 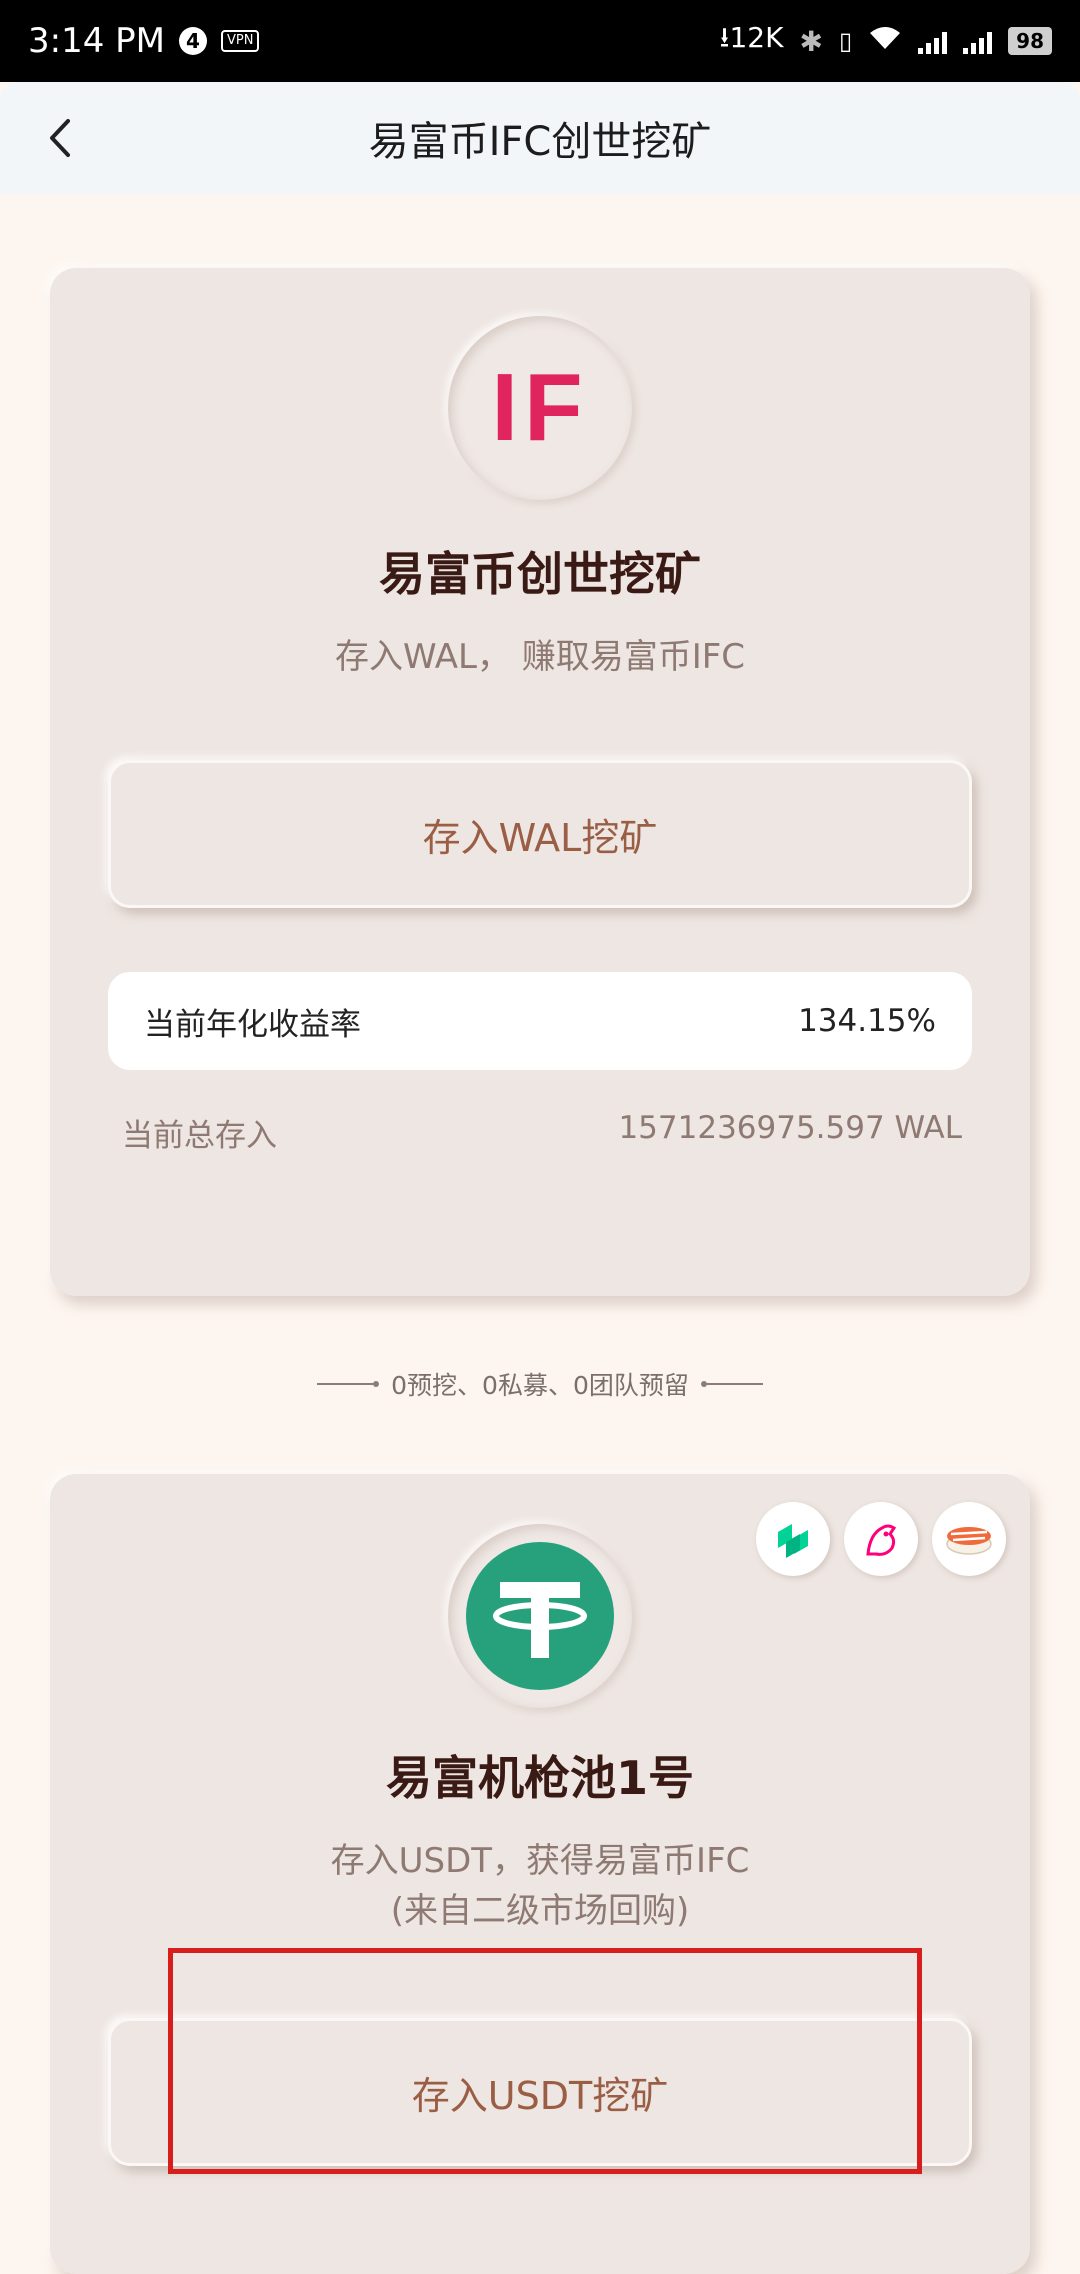 I want to click on tether-logo, so click(x=540, y=1616).